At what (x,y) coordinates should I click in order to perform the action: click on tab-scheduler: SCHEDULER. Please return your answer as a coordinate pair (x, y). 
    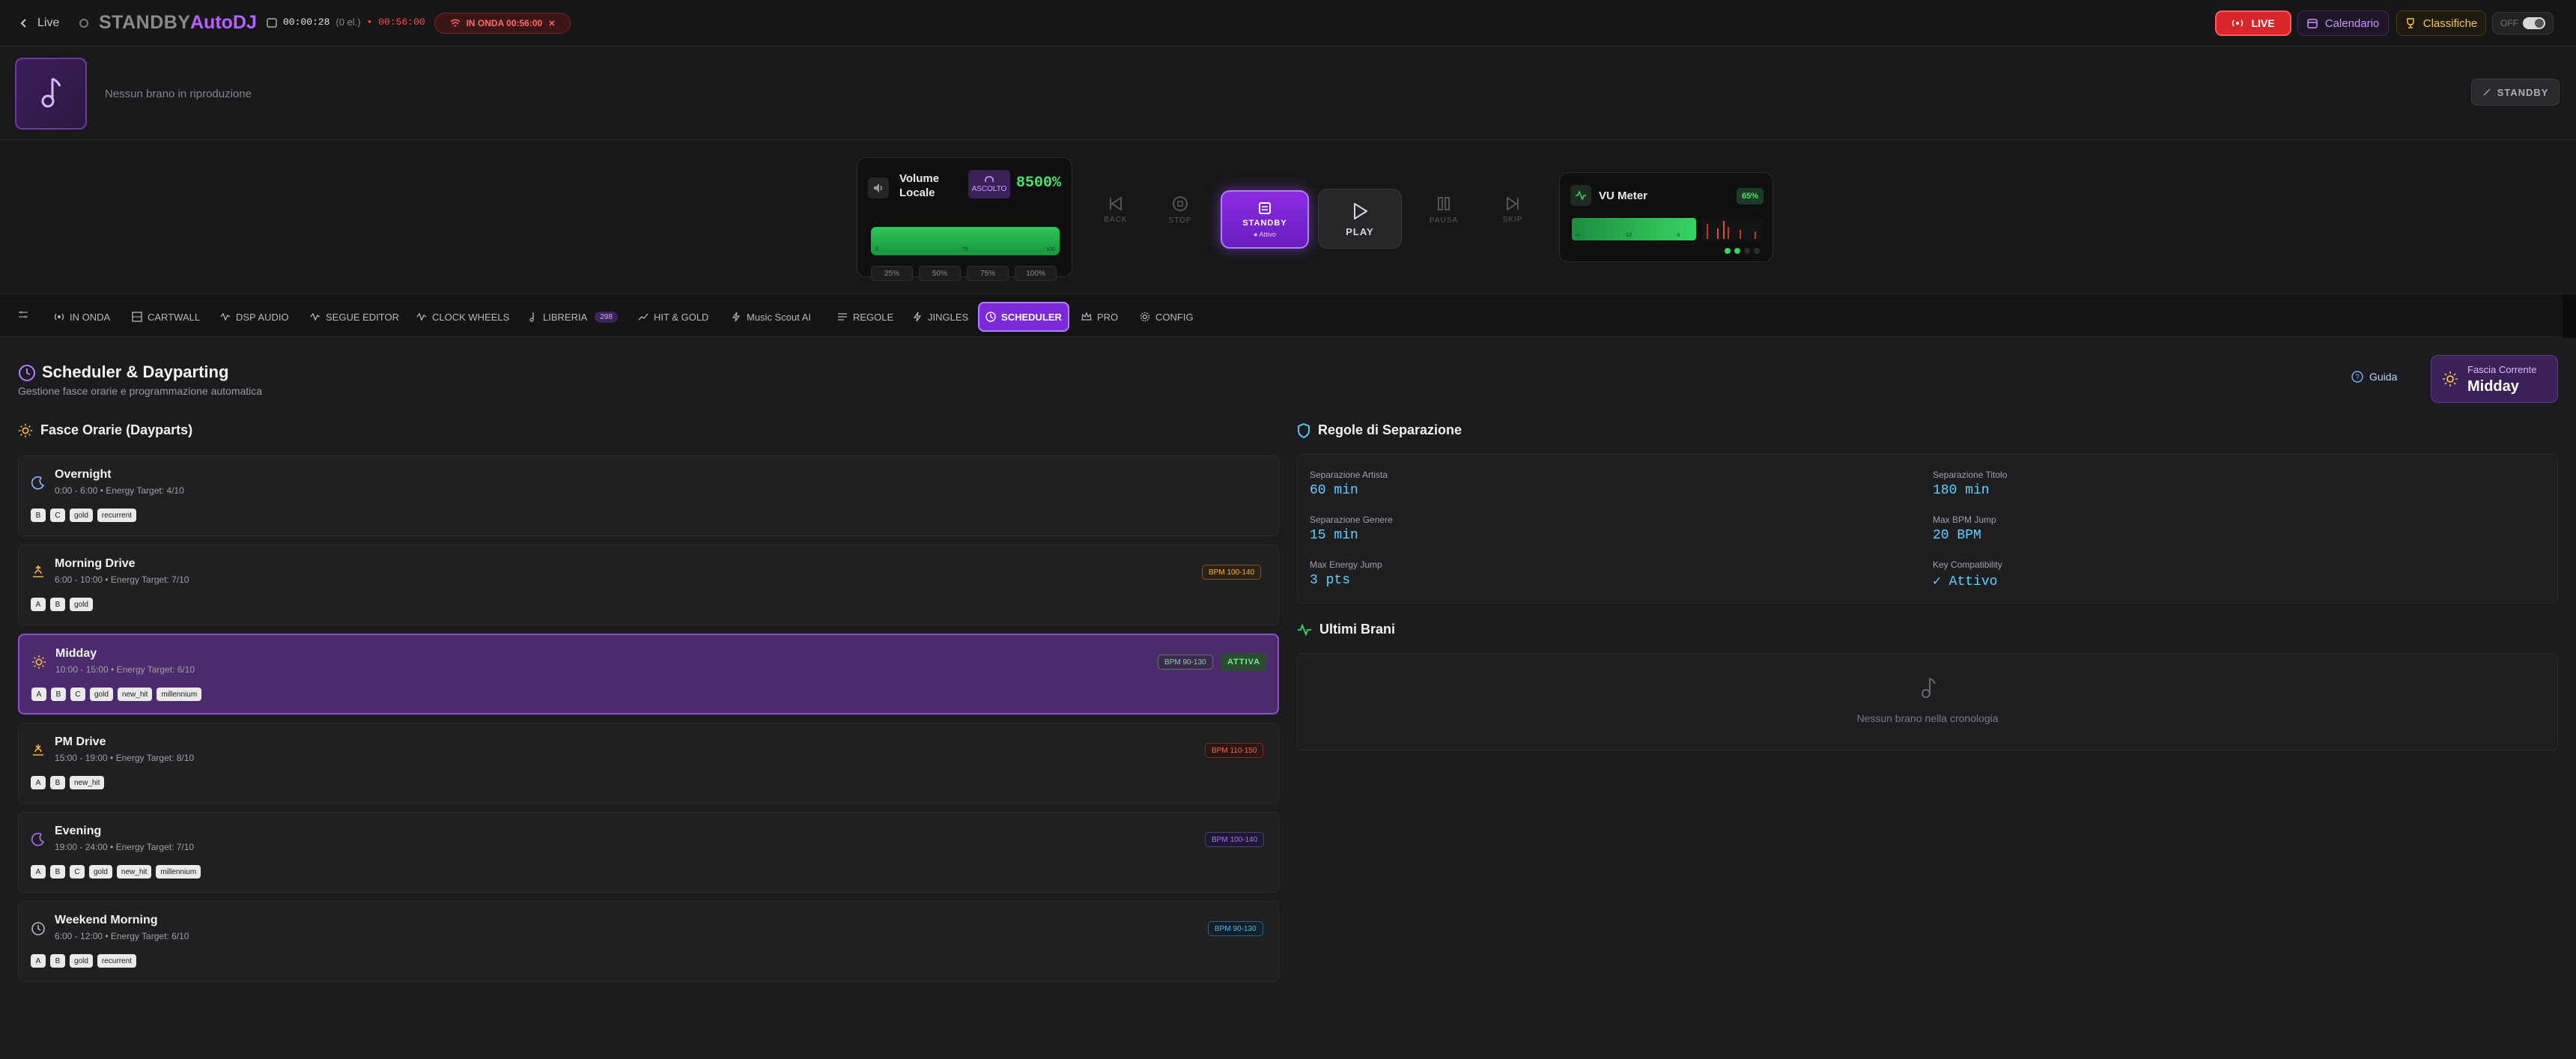
    Looking at the image, I should click on (1023, 317).